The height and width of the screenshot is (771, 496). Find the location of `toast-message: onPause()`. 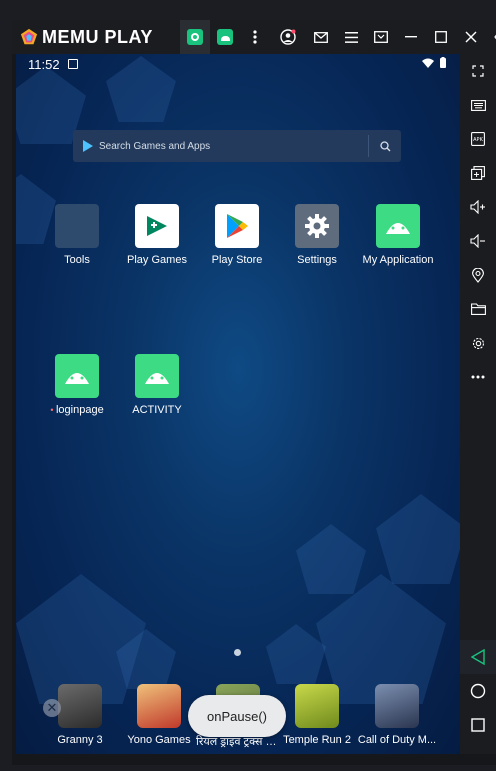

toast-message: onPause() is located at coordinates (237, 716).